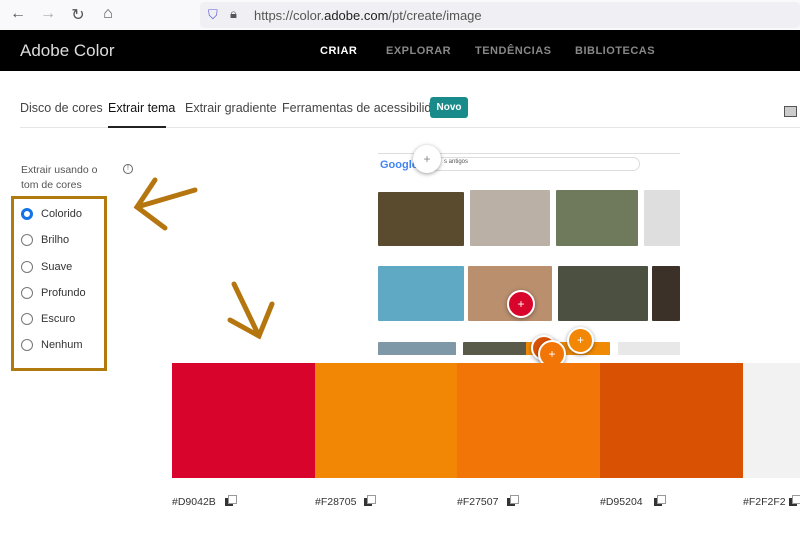 This screenshot has width=800, height=533. I want to click on forward-icon: →, so click(48, 14).